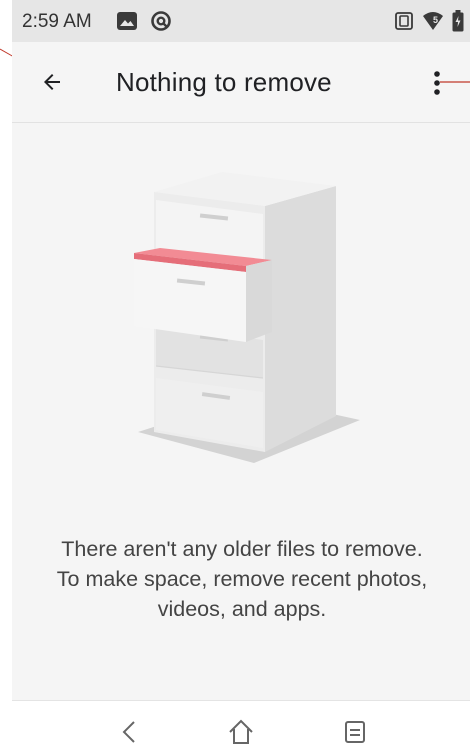  I want to click on app-bar: Nothing to remove, so click(241, 82).